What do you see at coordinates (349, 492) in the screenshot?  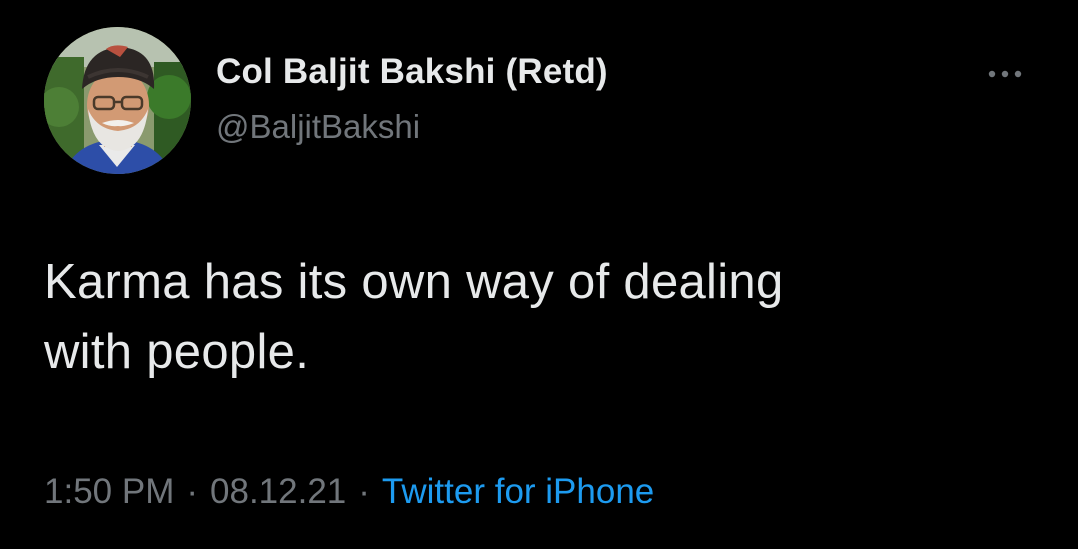 I see `tweet-metadata: 1:50 PM · 08.12.21 · Twitter for iPhone` at bounding box center [349, 492].